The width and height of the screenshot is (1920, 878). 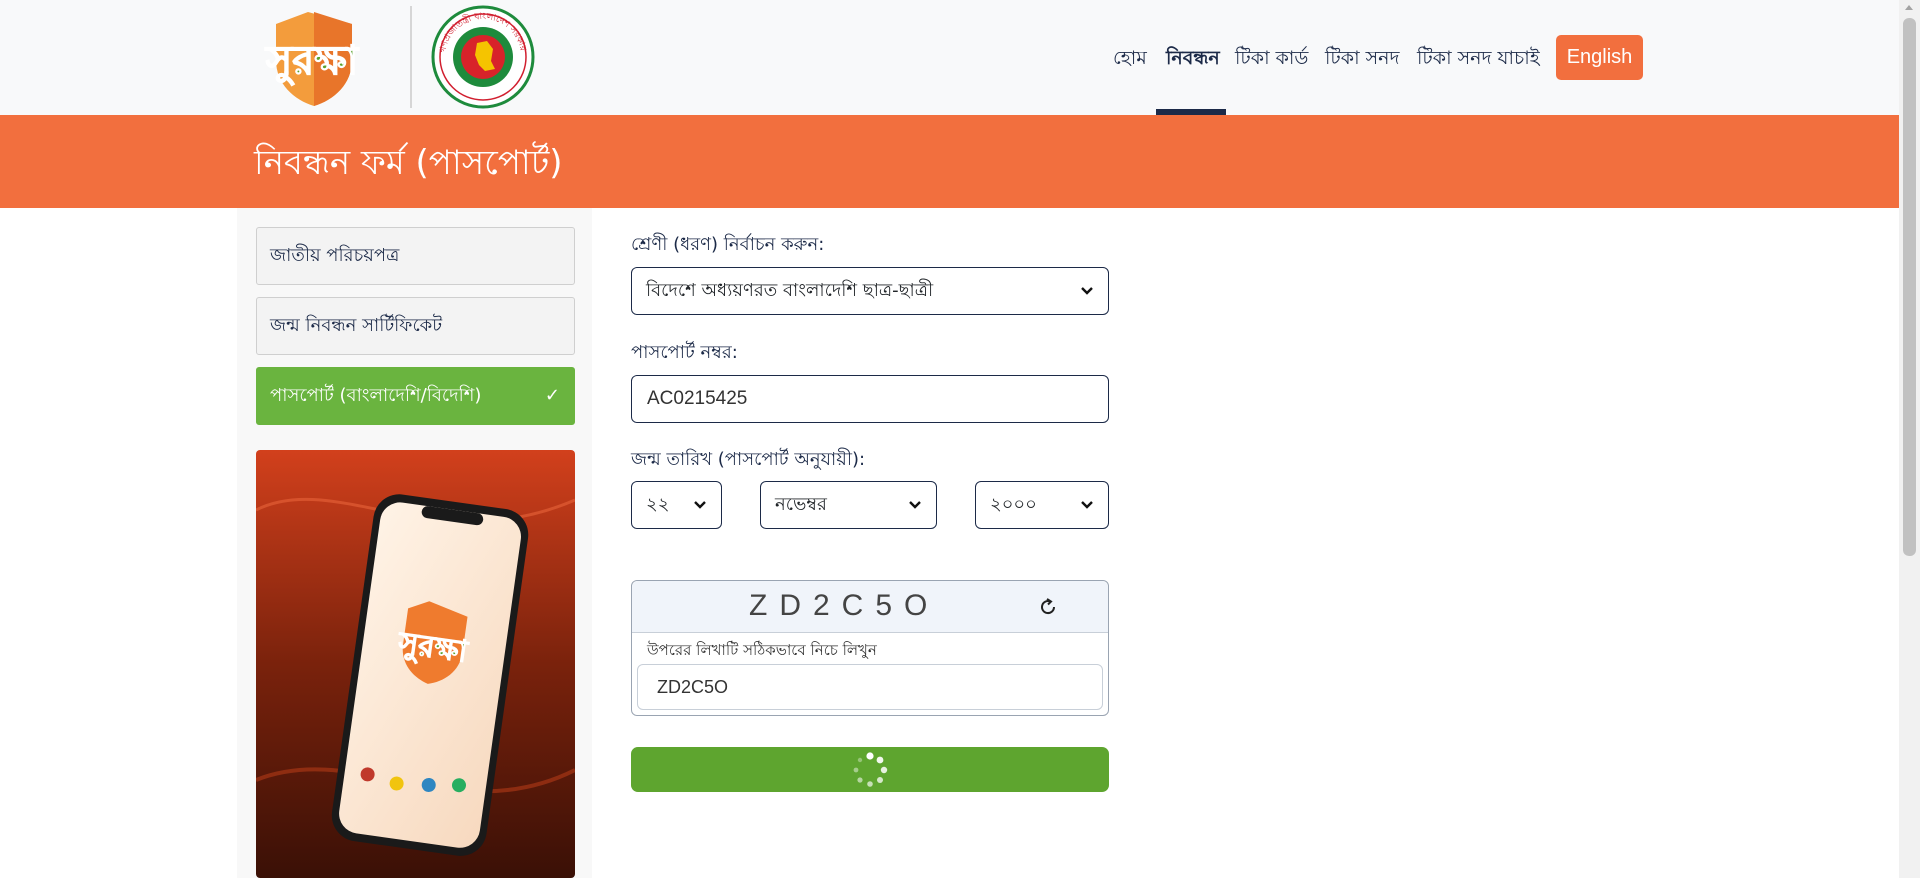 I want to click on category-select: বিদেশে অধ্যয়ণরত বাংলাদেশি ছাত্র-ছাত্রী, so click(x=870, y=291).